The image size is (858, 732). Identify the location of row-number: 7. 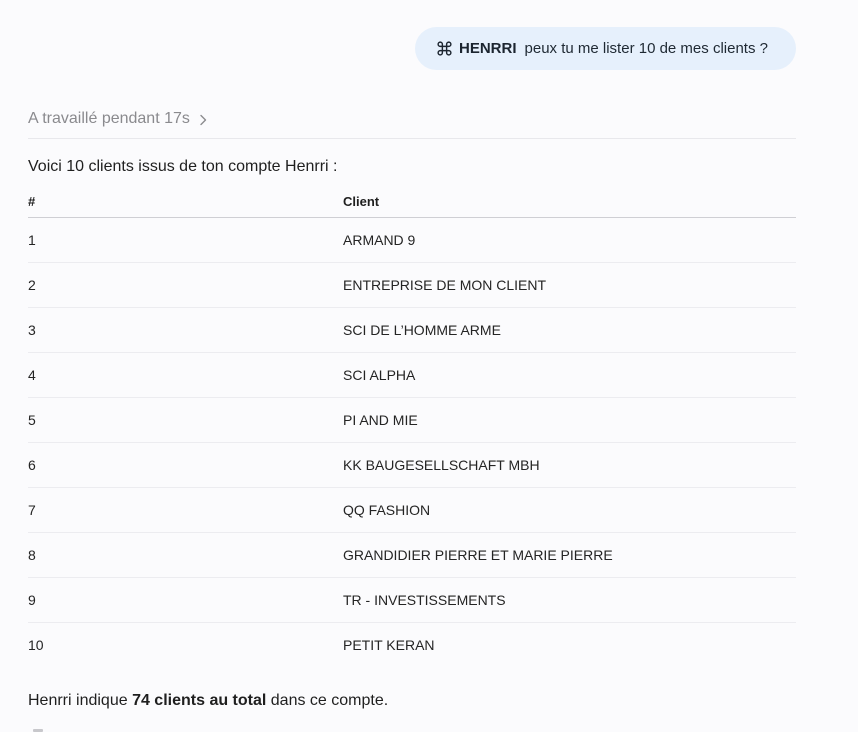
(185, 510).